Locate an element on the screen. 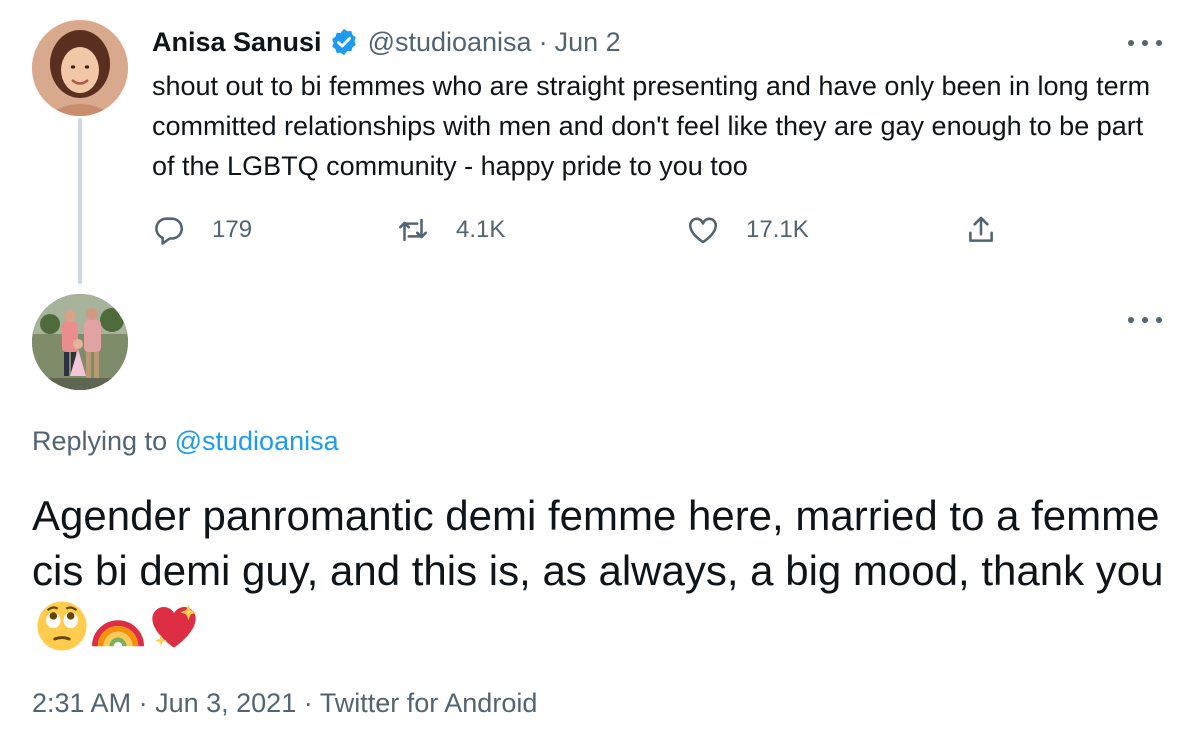 This screenshot has height=732, width=1184. author-name: Anisa Sanusi is located at coordinates (237, 42).